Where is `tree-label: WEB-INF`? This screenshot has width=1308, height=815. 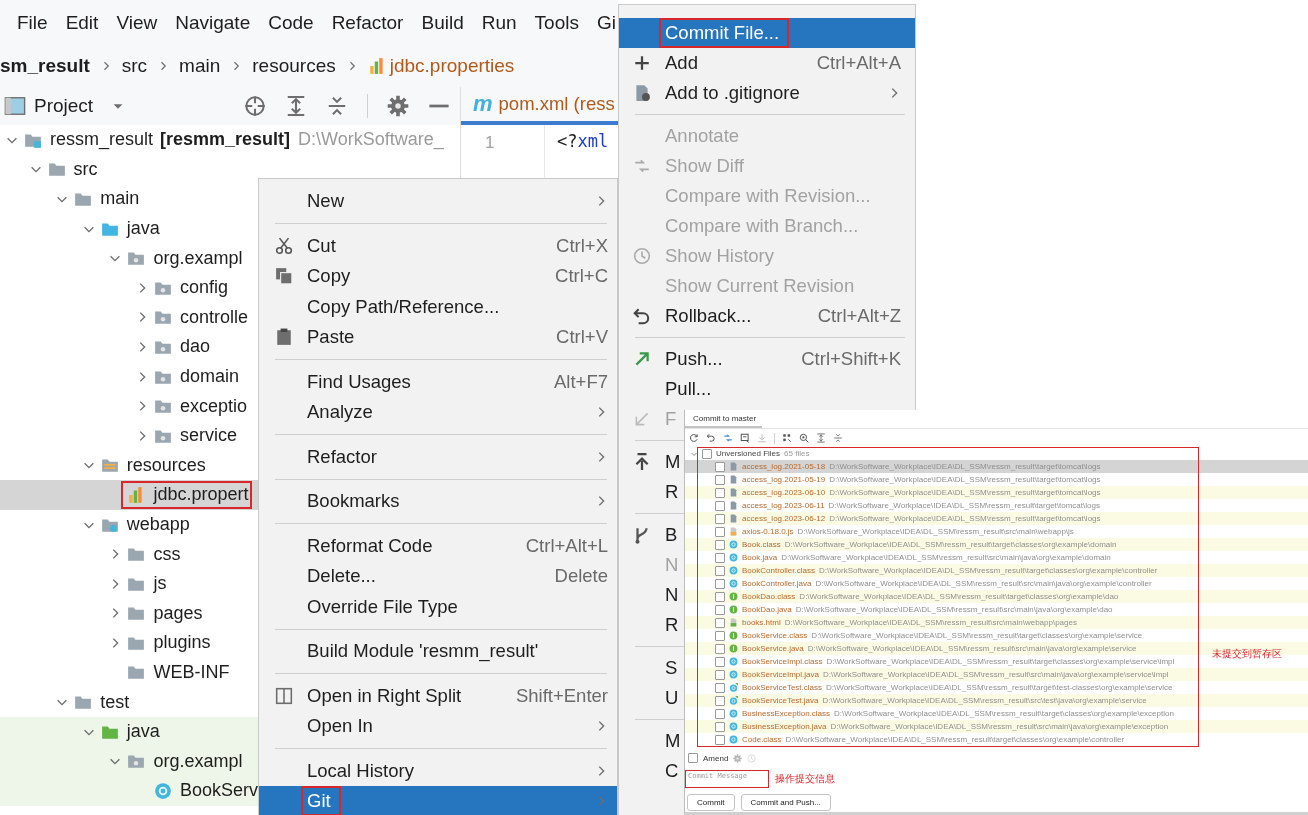
tree-label: WEB-INF is located at coordinates (191, 672).